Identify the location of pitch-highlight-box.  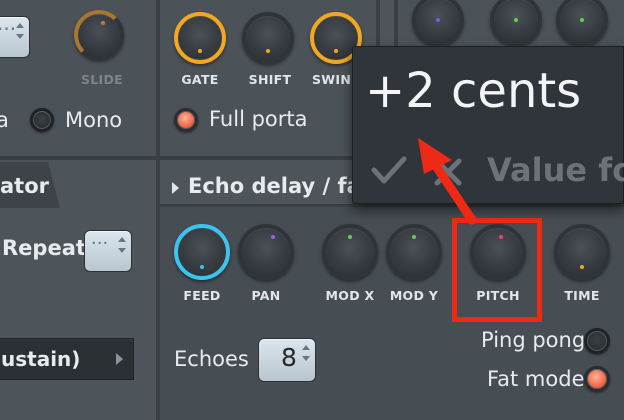
(497, 270).